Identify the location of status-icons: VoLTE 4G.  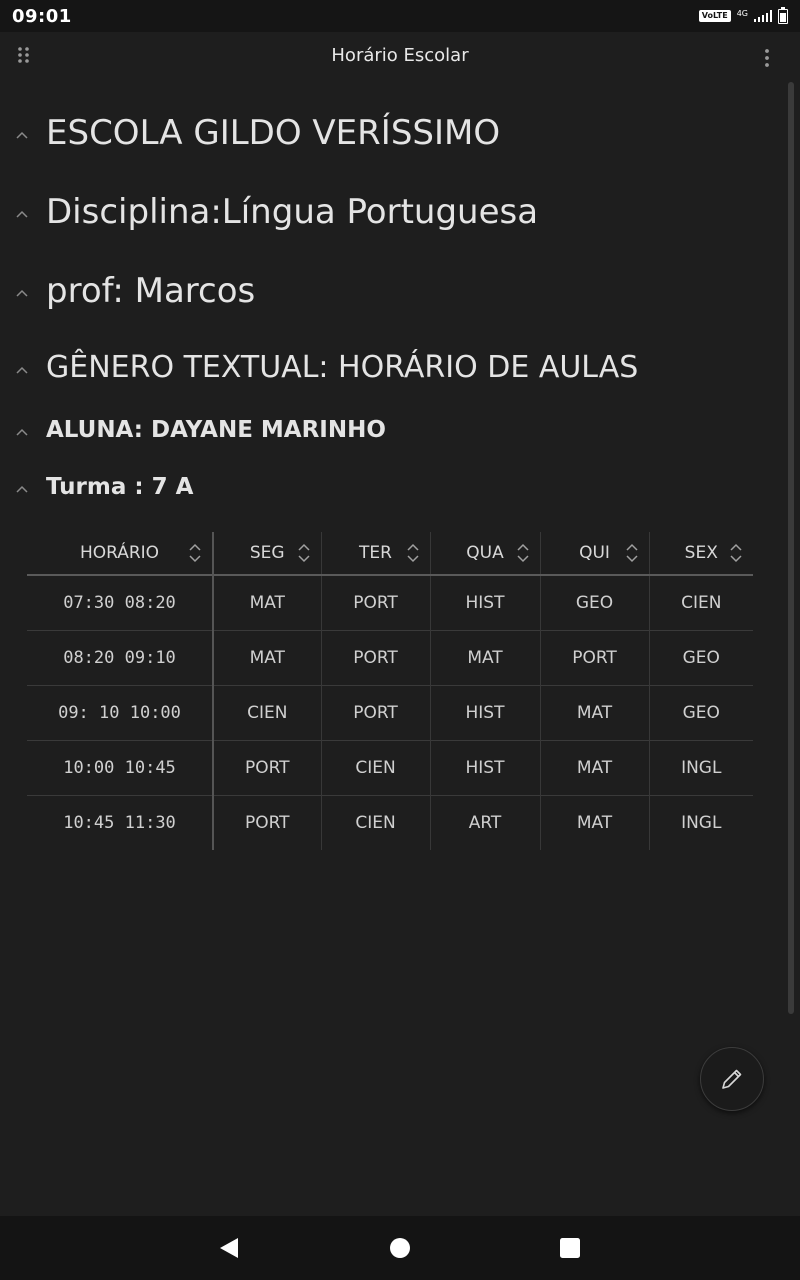
(743, 15).